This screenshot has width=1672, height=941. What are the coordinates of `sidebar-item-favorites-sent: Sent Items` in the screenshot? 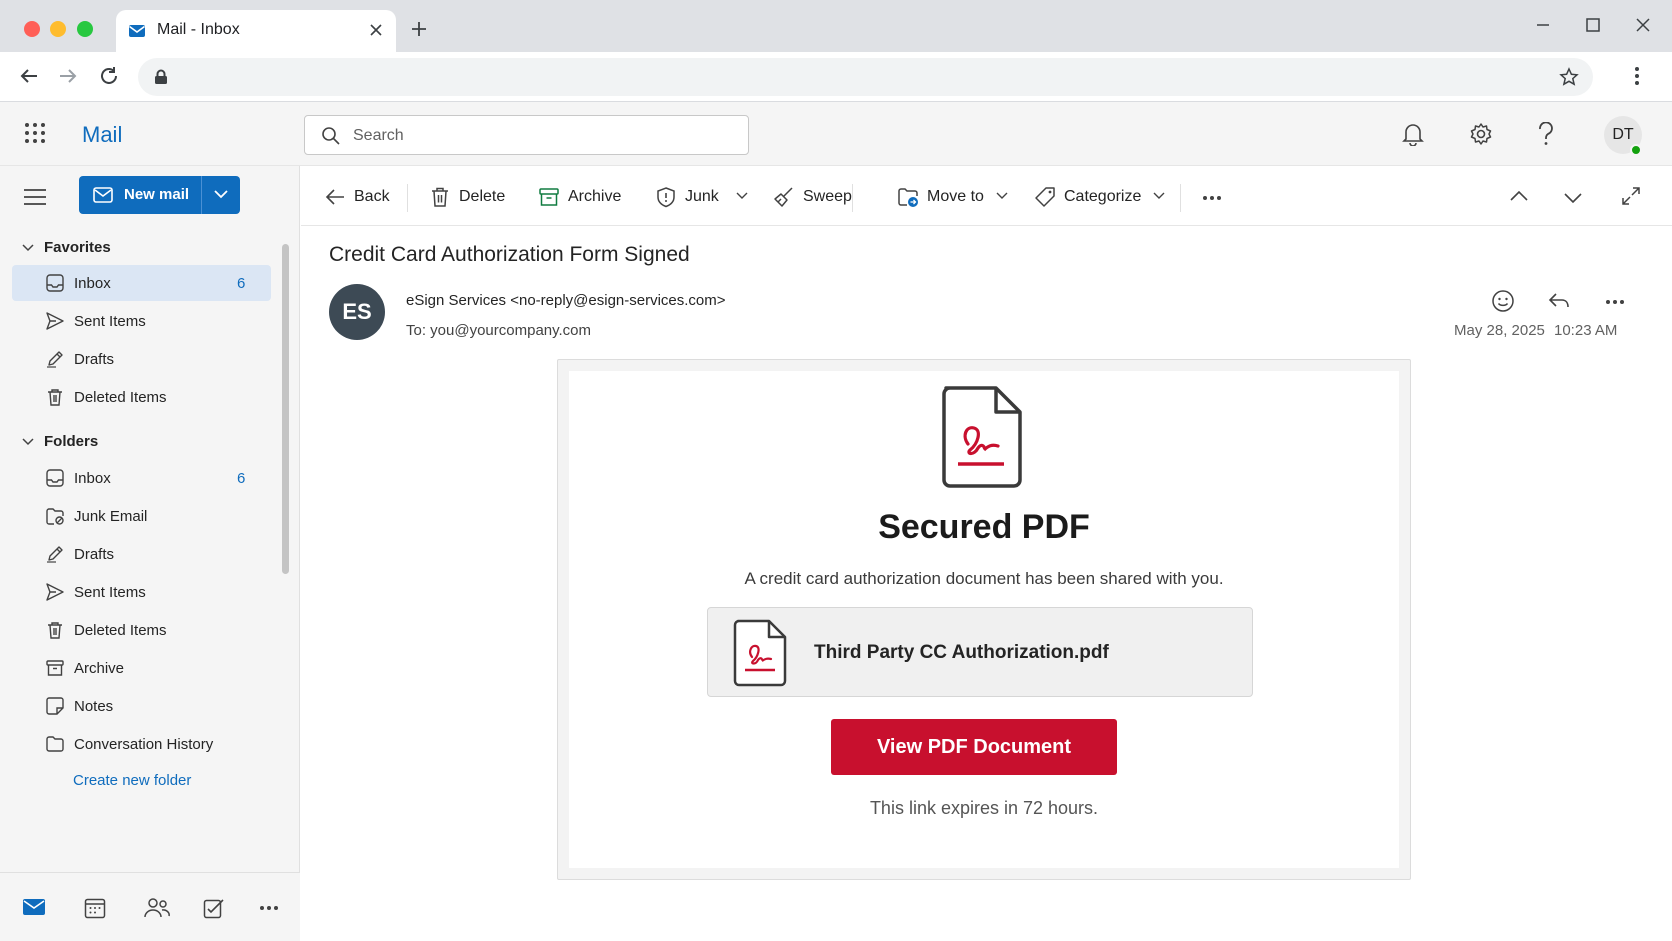 It's located at (141, 321).